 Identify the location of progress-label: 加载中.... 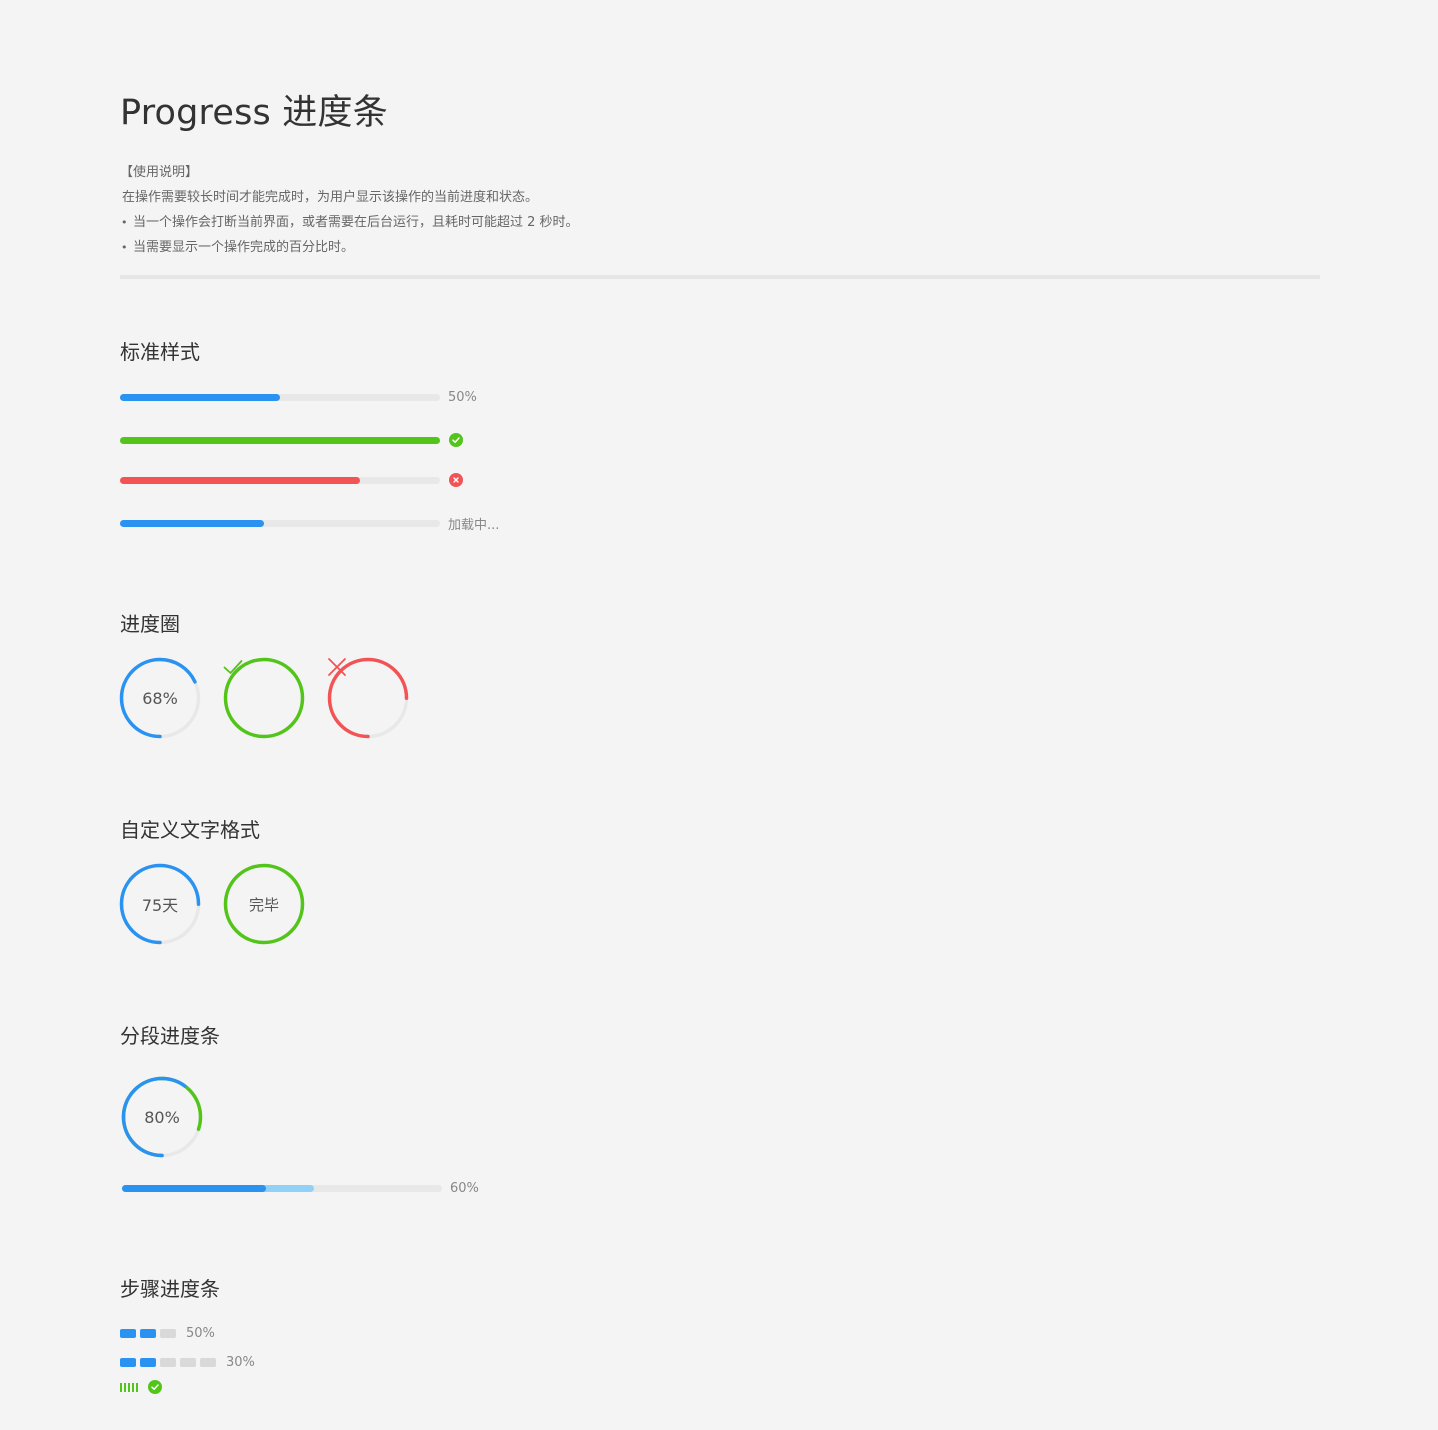
(474, 525).